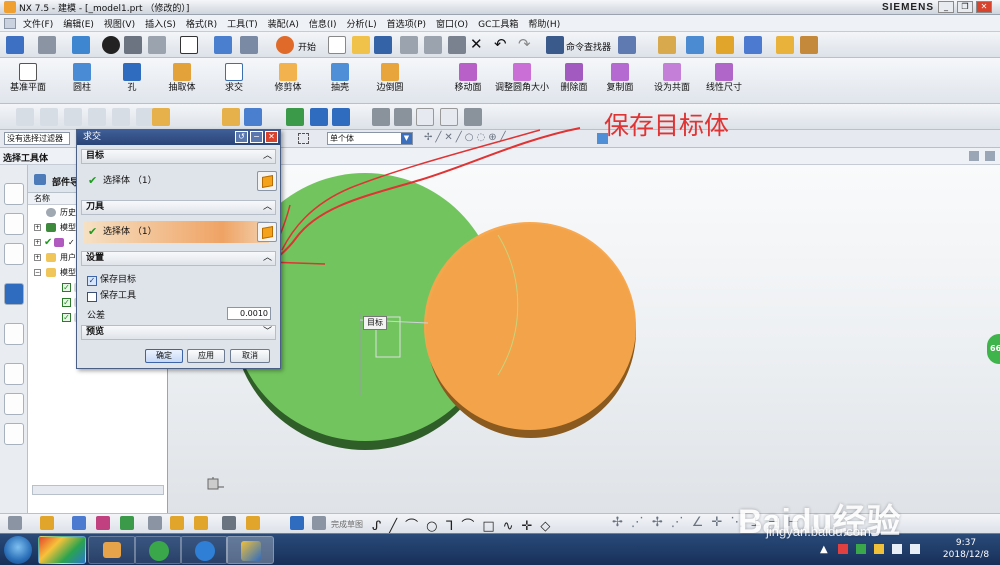  What do you see at coordinates (362, 23) in the screenshot?
I see `menu-analysis: 分析(L)` at bounding box center [362, 23].